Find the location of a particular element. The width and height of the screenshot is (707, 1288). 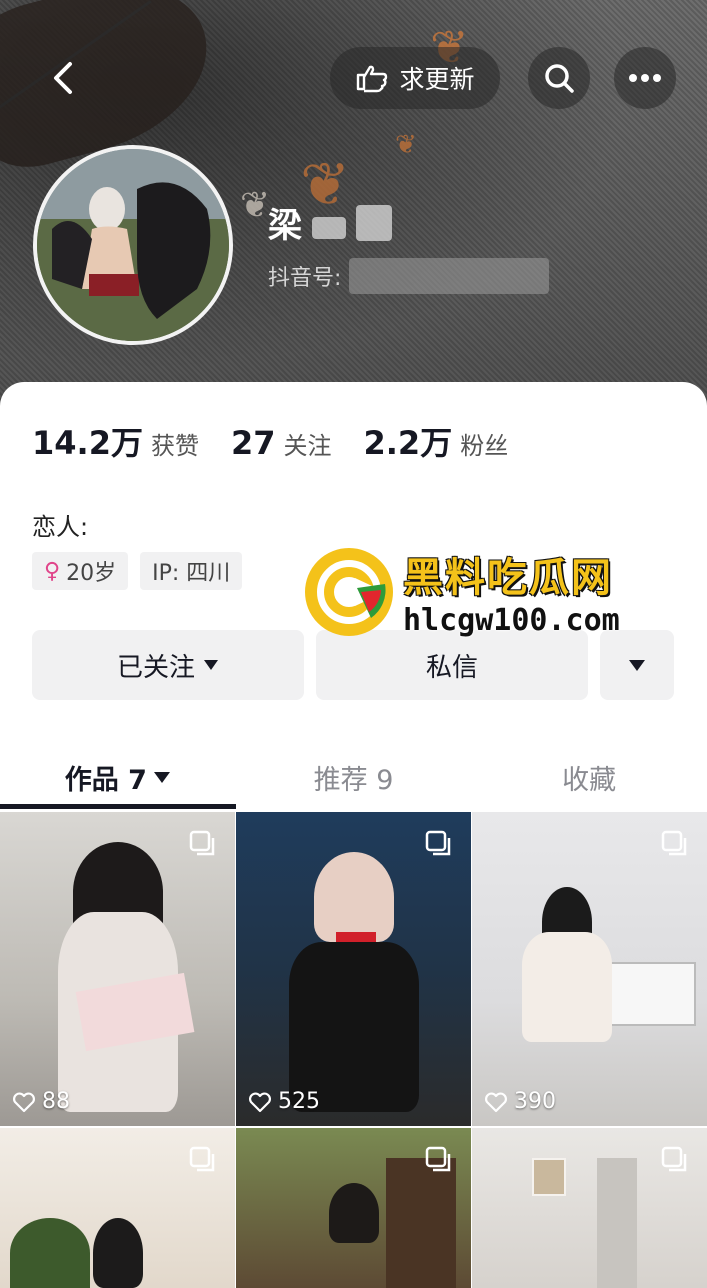

tab-label: 收藏 is located at coordinates (589, 780).